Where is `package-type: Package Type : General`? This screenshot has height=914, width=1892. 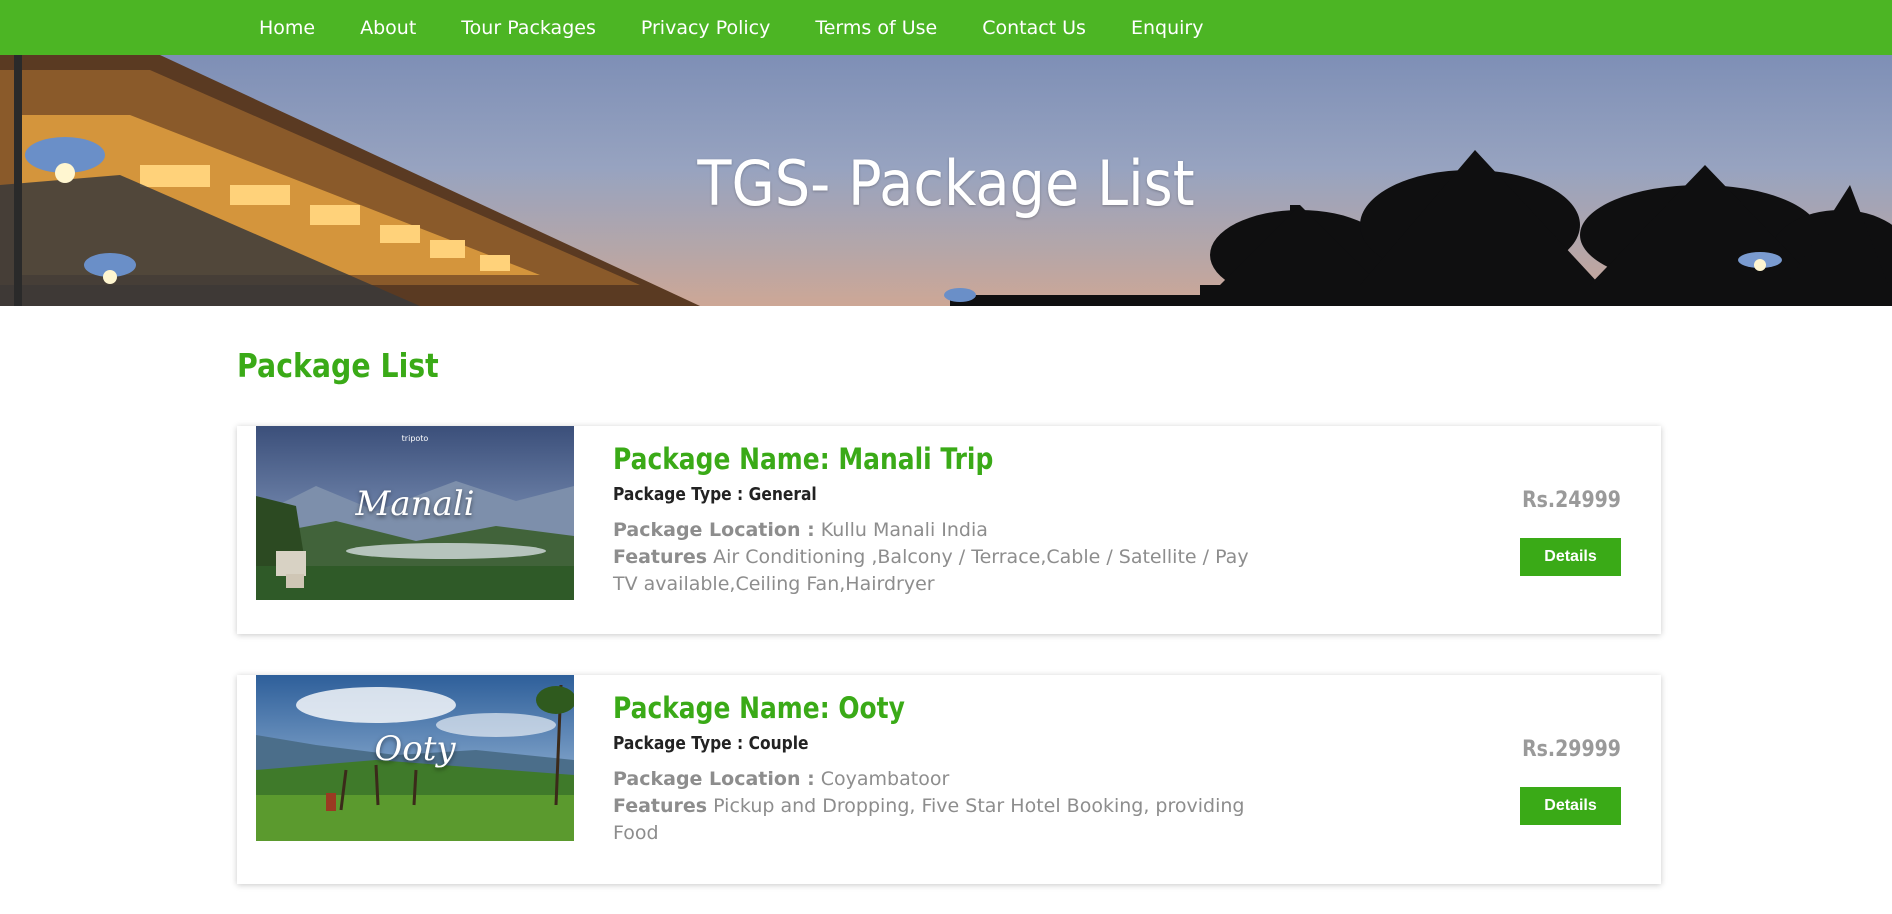
package-type: Package Type : General is located at coordinates (715, 494).